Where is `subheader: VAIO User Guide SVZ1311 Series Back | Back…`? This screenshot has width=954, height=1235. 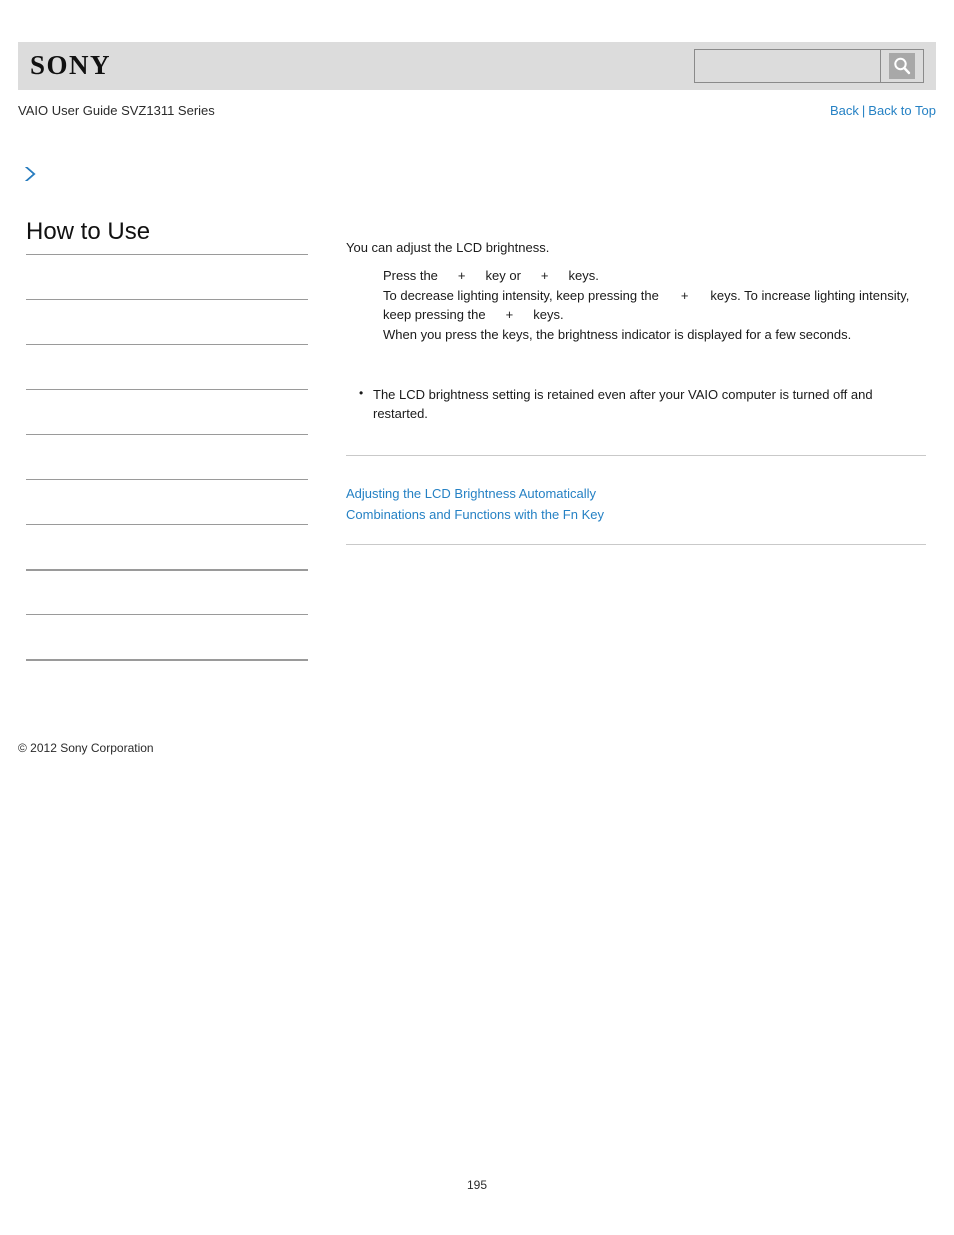 subheader: VAIO User Guide SVZ1311 Series Back | Back… is located at coordinates (477, 111).